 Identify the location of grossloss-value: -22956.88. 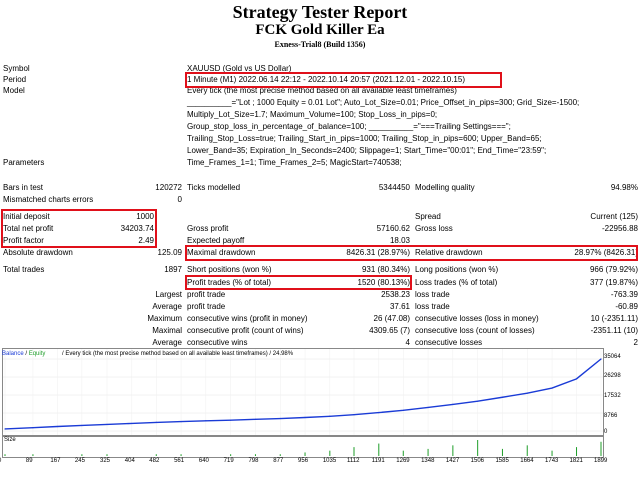
(619, 228).